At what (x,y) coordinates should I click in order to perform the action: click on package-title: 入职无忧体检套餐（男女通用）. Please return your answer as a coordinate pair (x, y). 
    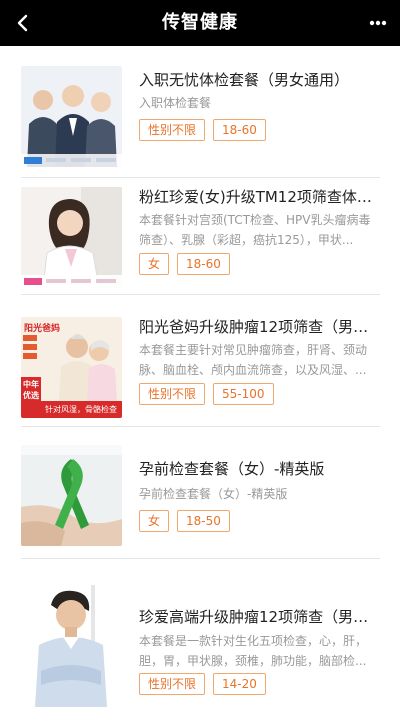
    Looking at the image, I should click on (244, 80).